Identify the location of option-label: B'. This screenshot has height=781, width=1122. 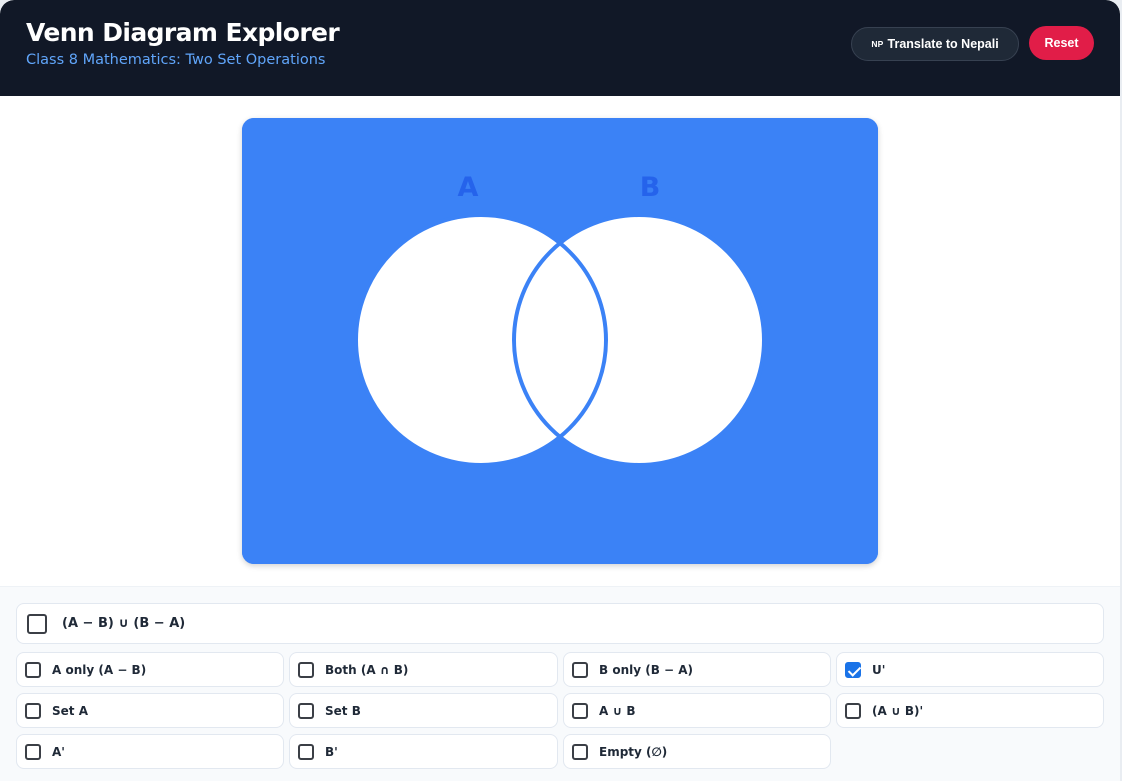
(331, 751).